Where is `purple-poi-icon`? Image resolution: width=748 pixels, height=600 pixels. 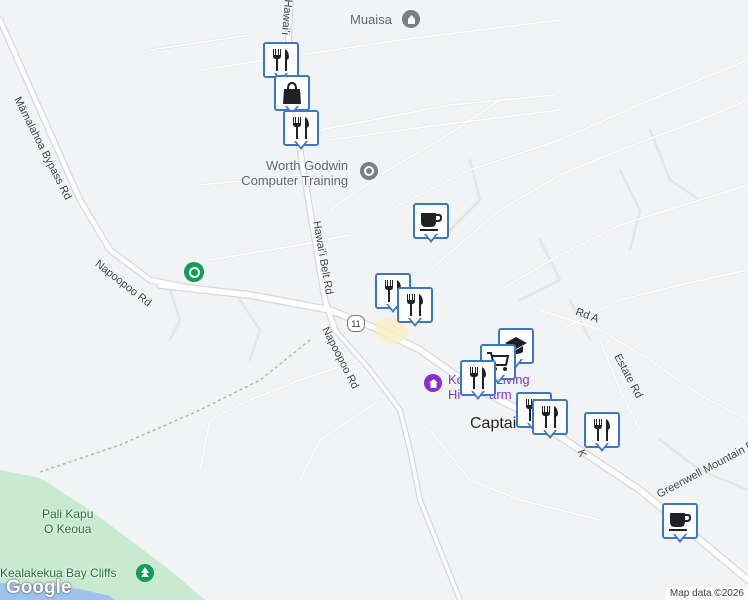
purple-poi-icon is located at coordinates (433, 383).